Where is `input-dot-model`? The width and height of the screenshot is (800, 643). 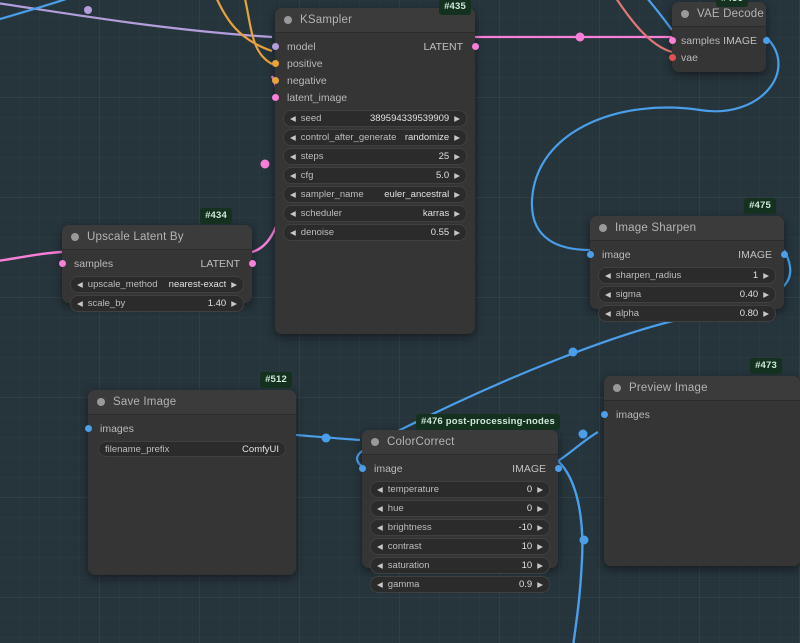 input-dot-model is located at coordinates (275, 46).